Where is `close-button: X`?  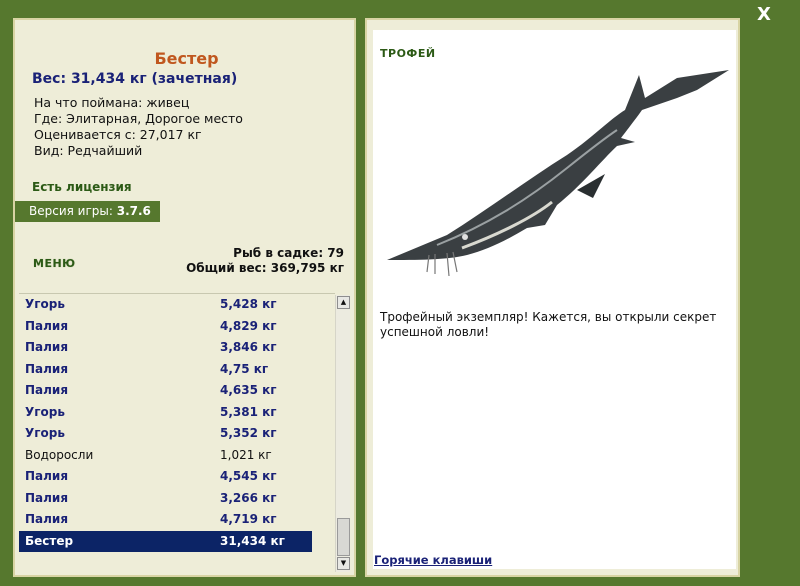
close-button: X is located at coordinates (764, 15).